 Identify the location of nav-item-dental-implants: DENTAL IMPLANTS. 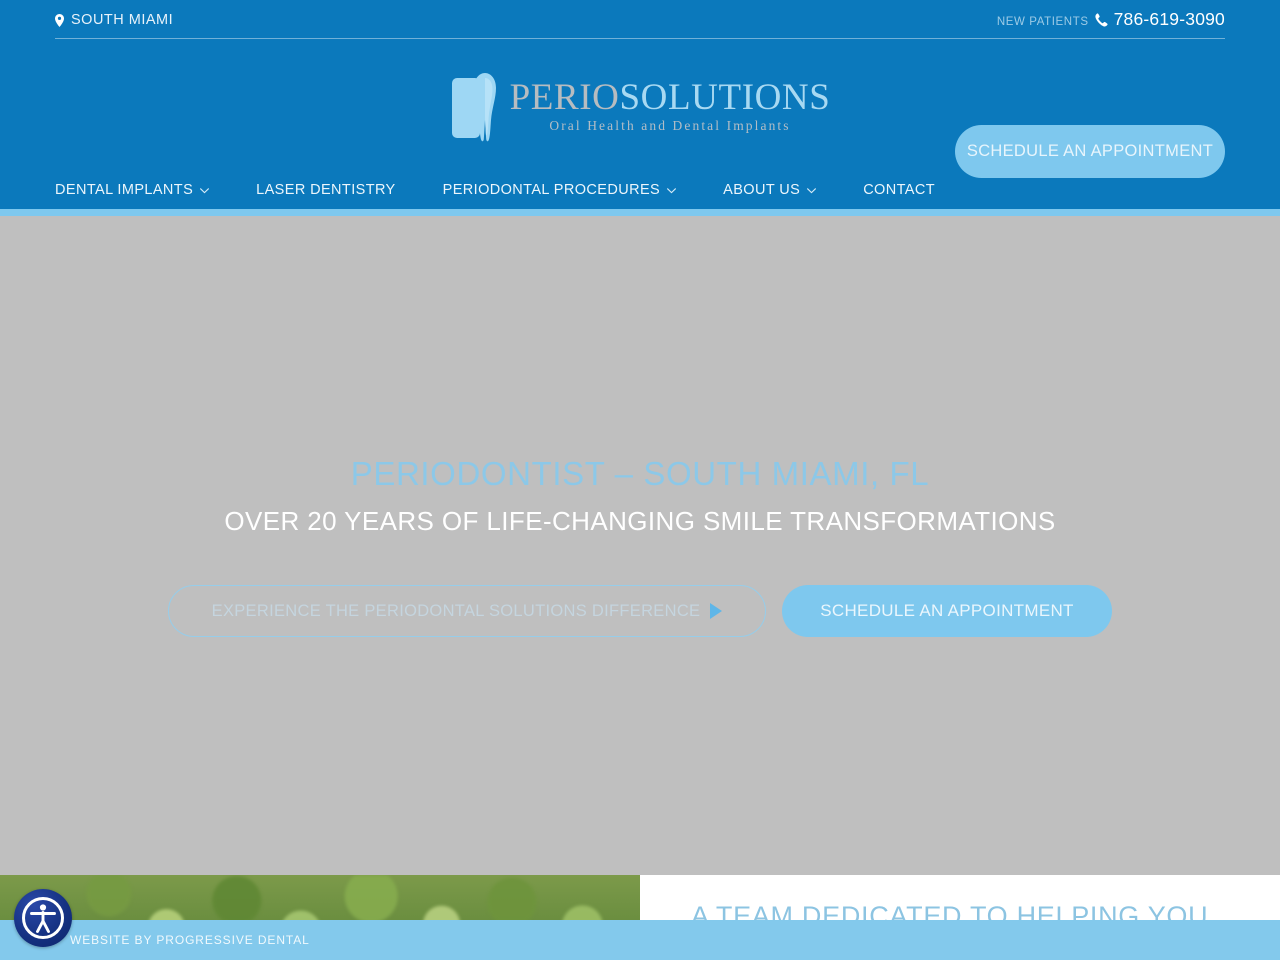
(132, 190).